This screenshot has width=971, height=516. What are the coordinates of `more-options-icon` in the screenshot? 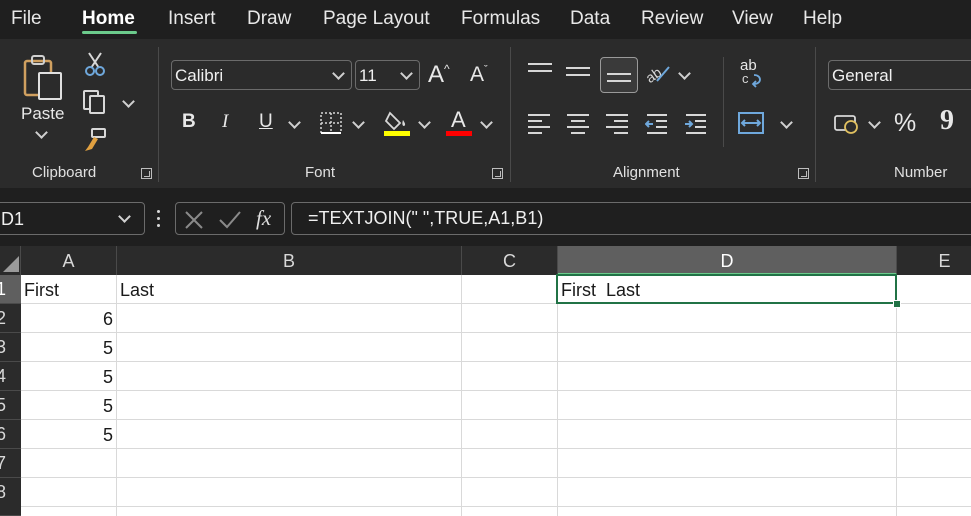 It's located at (159, 219).